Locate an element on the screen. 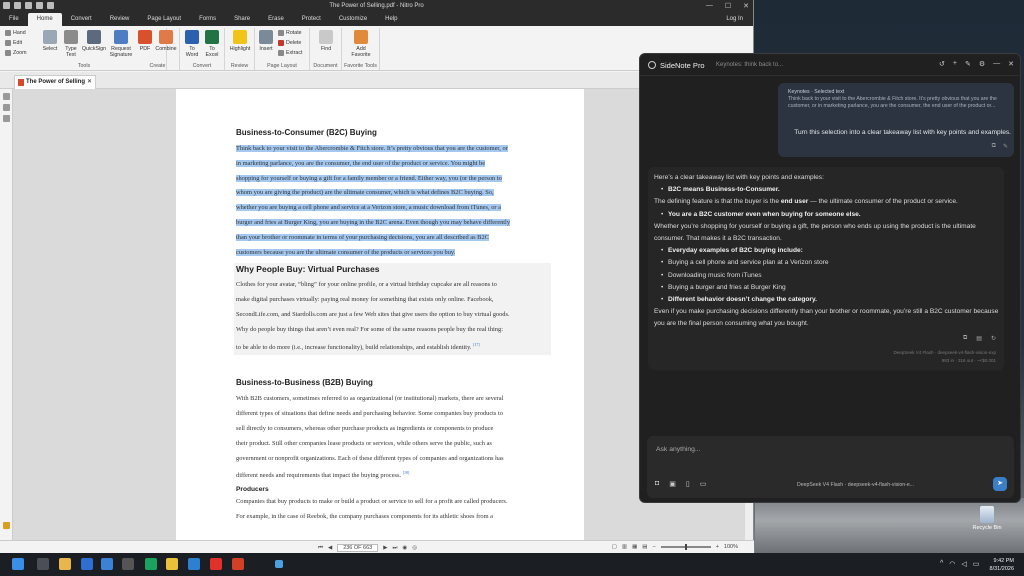  chrome-icon is located at coordinates (172, 564).